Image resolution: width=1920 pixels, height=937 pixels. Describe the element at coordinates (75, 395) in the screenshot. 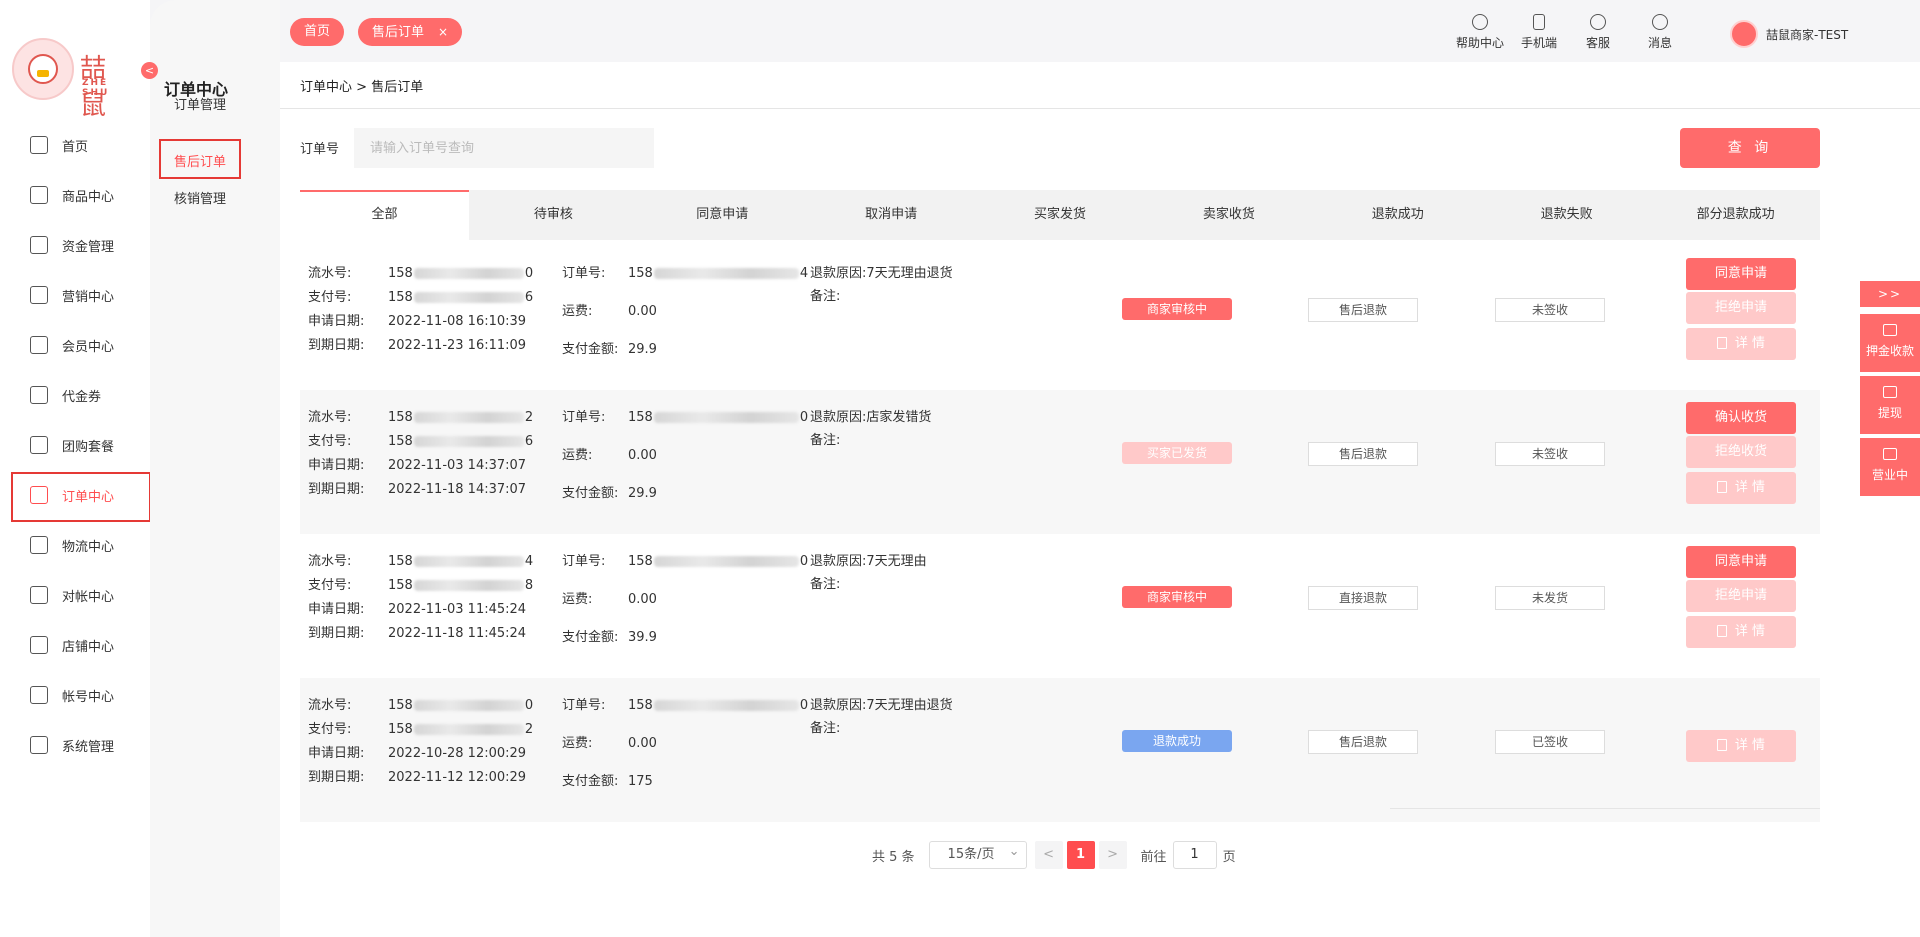

I see `sidebar-item-5: 代金券` at that location.